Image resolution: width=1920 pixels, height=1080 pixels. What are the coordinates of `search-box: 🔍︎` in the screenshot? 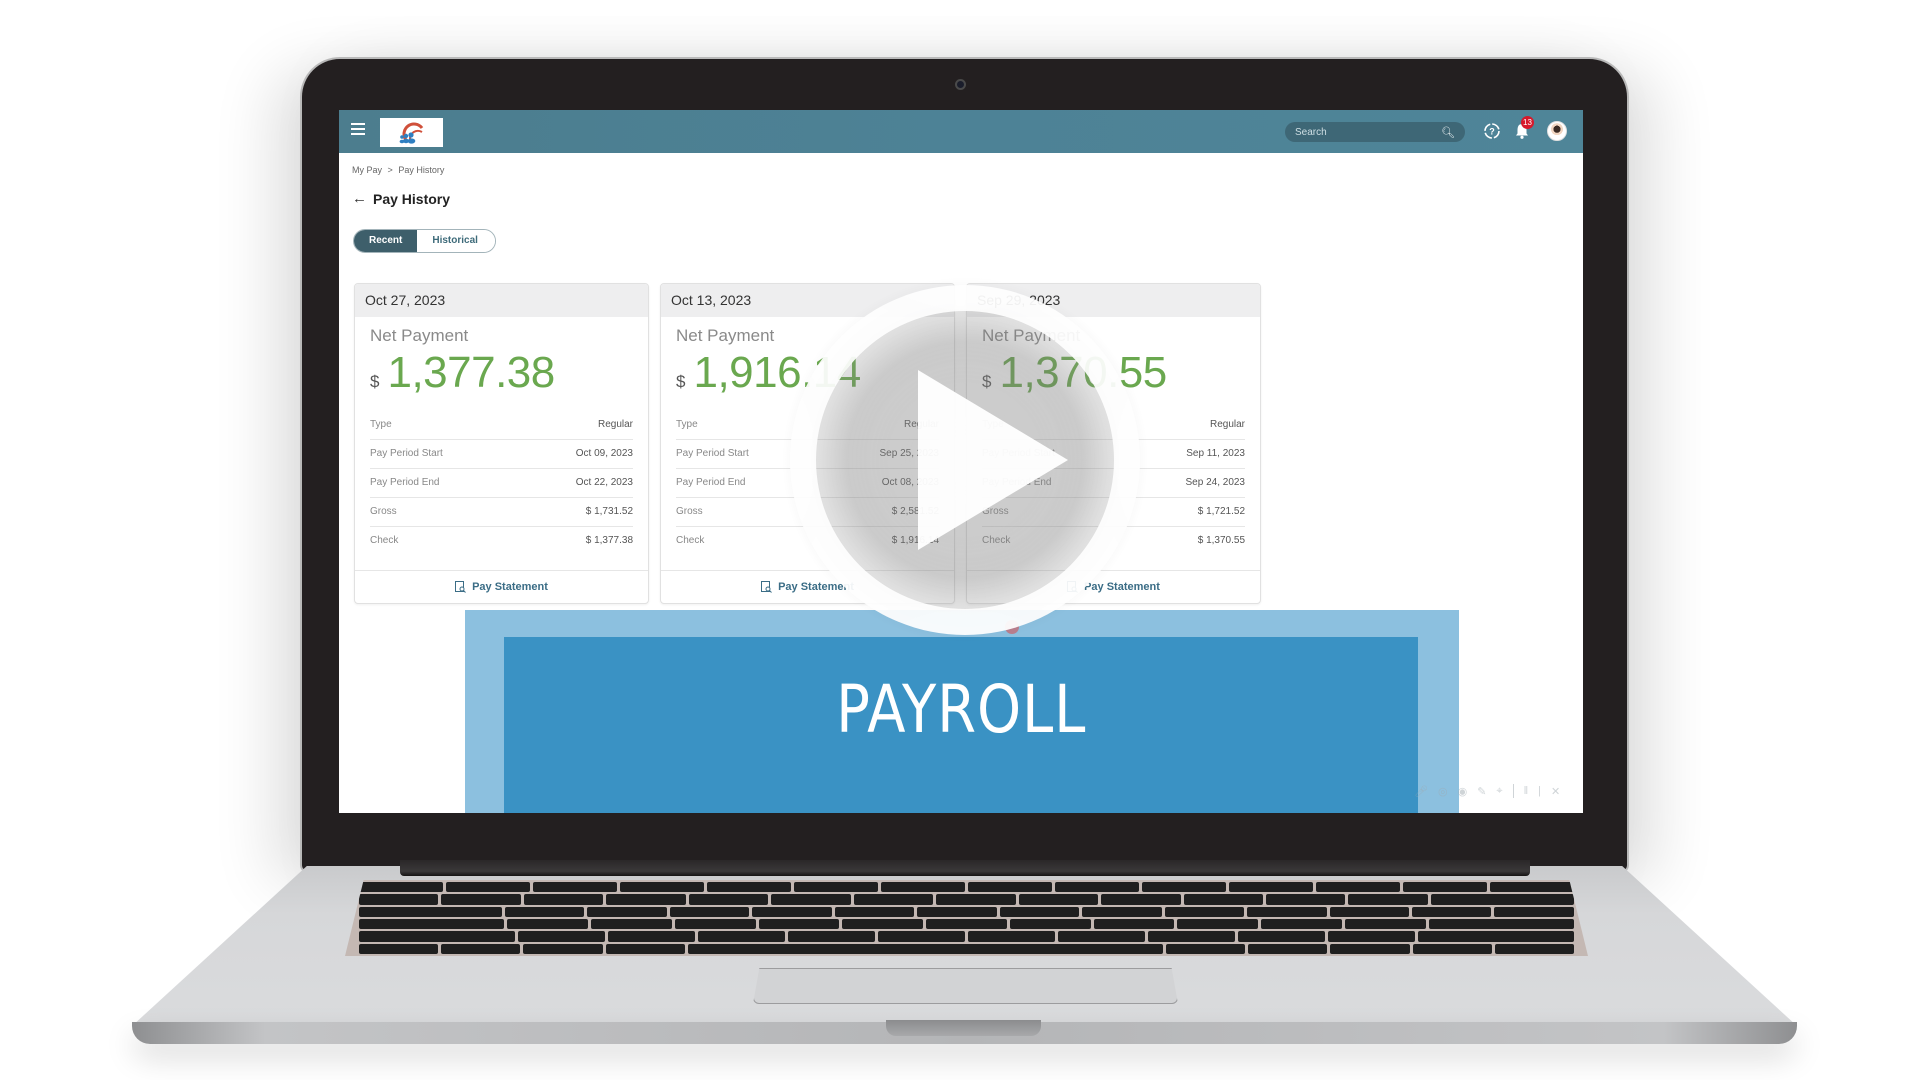 It's located at (1375, 132).